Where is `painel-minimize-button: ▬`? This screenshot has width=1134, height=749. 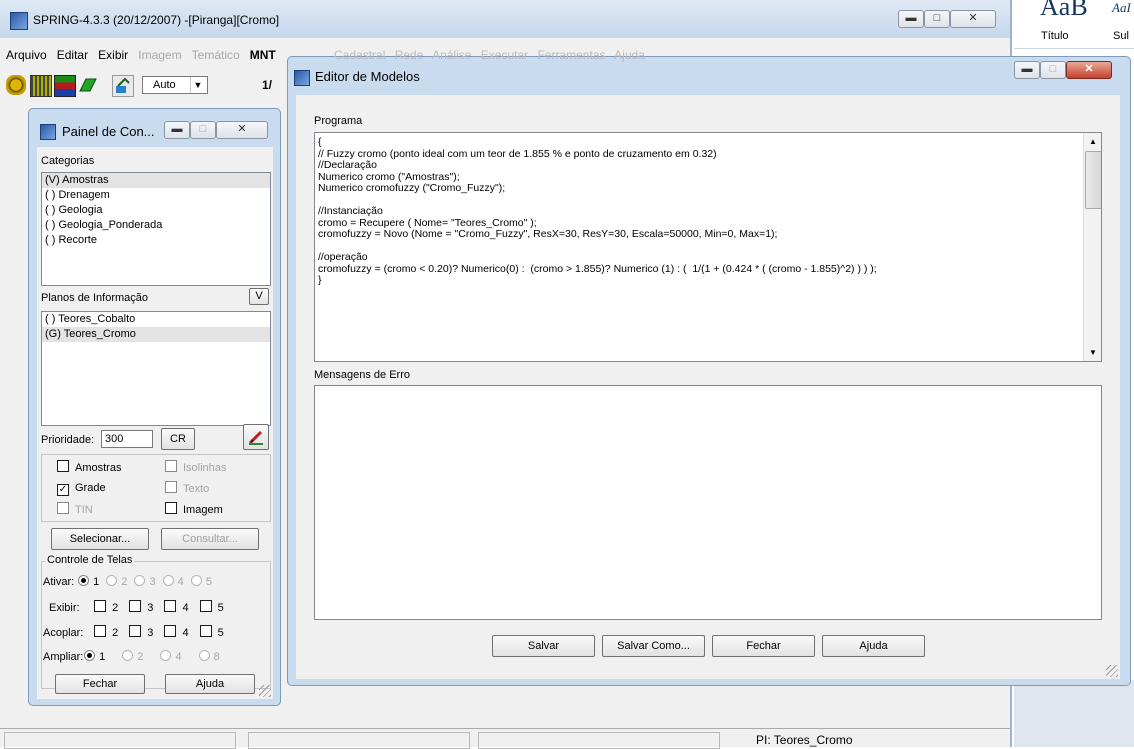 painel-minimize-button: ▬ is located at coordinates (177, 130).